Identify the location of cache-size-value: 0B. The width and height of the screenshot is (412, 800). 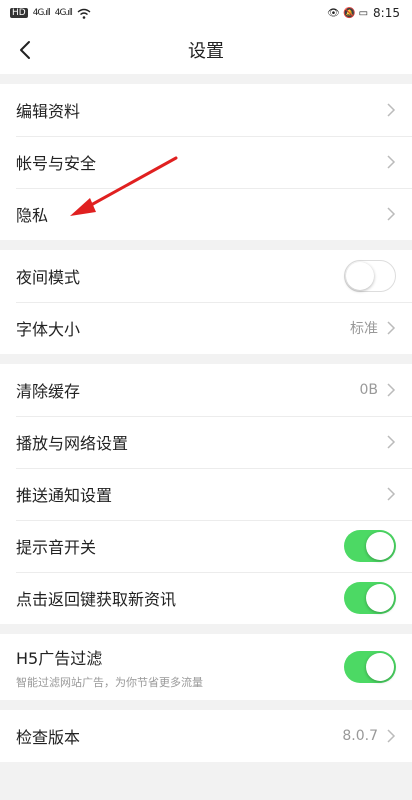
(368, 390).